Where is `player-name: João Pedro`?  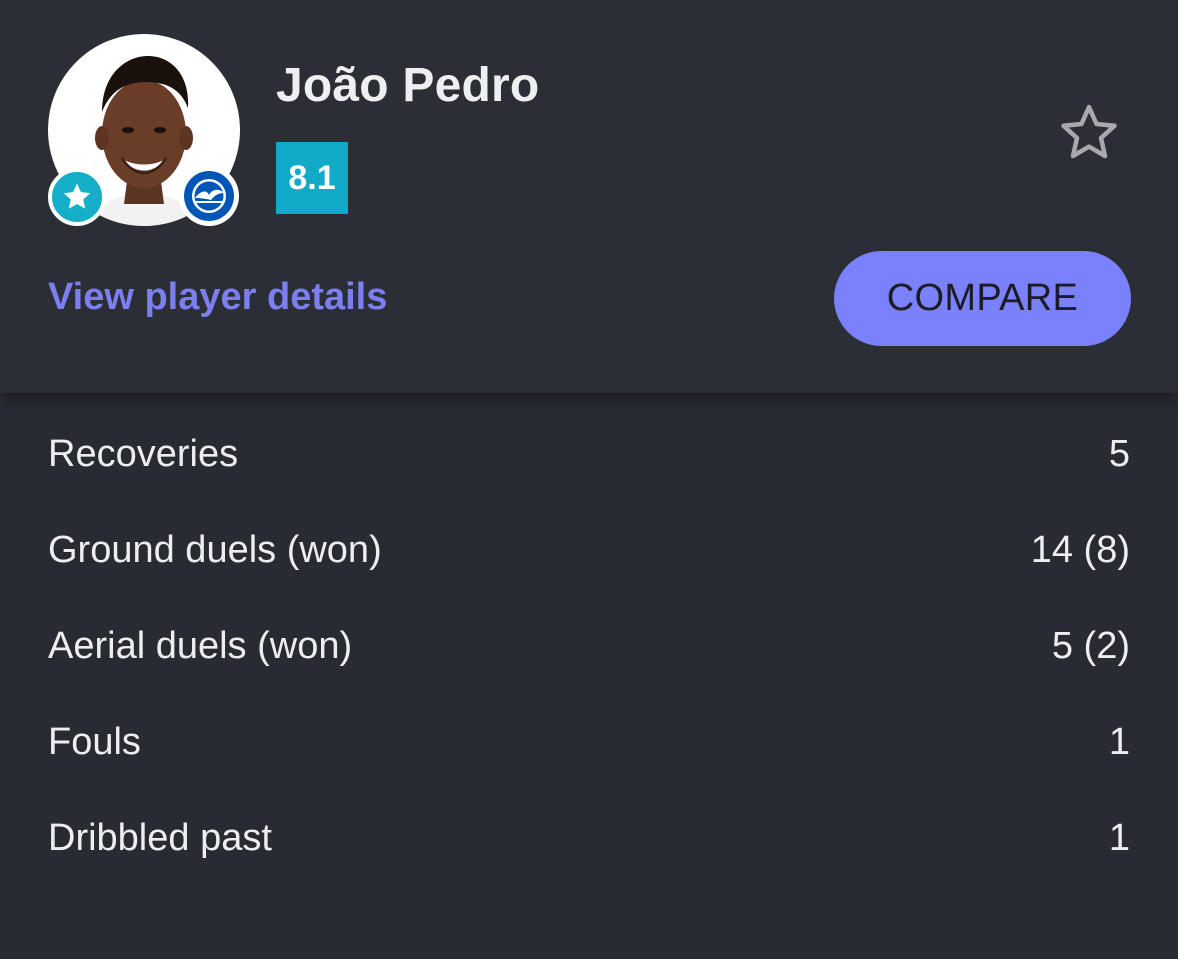 player-name: João Pedro is located at coordinates (408, 85).